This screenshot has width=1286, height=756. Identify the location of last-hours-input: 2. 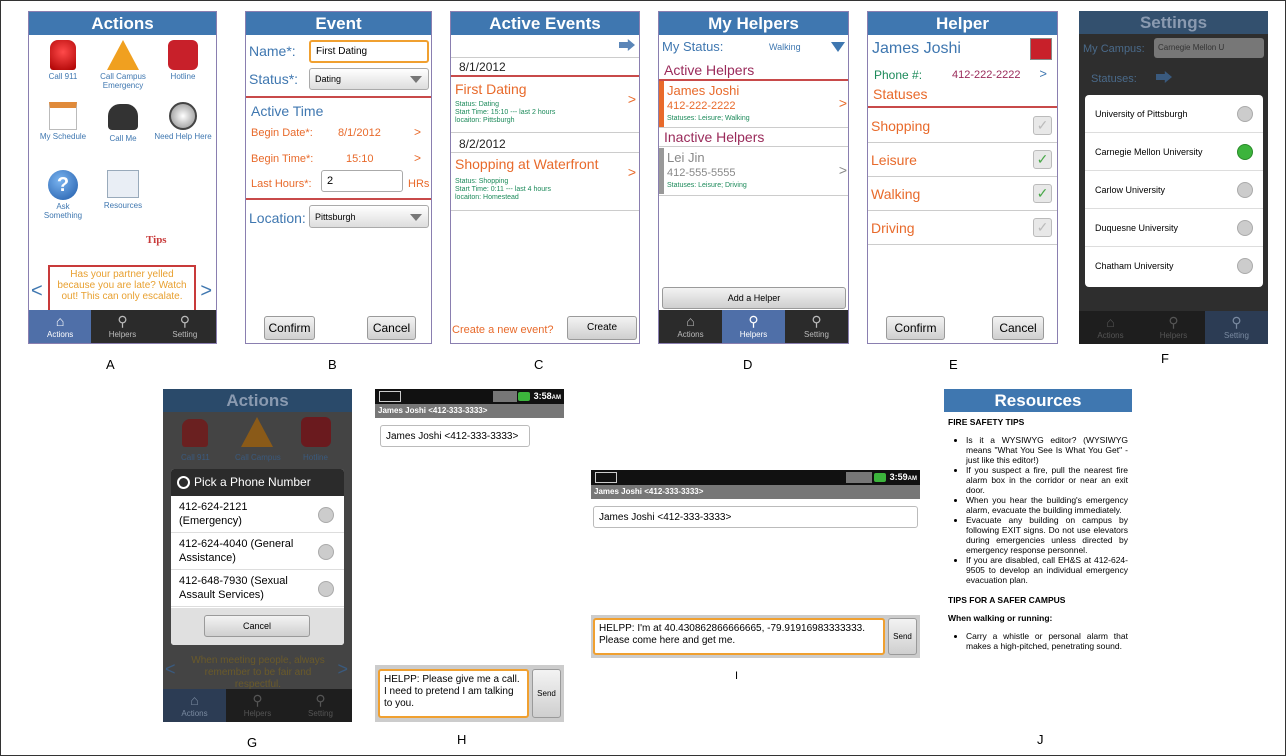
(362, 181).